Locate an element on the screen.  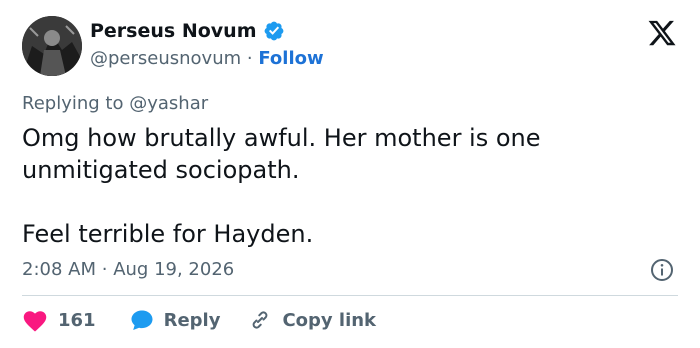
reply-button: Reply is located at coordinates (175, 320).